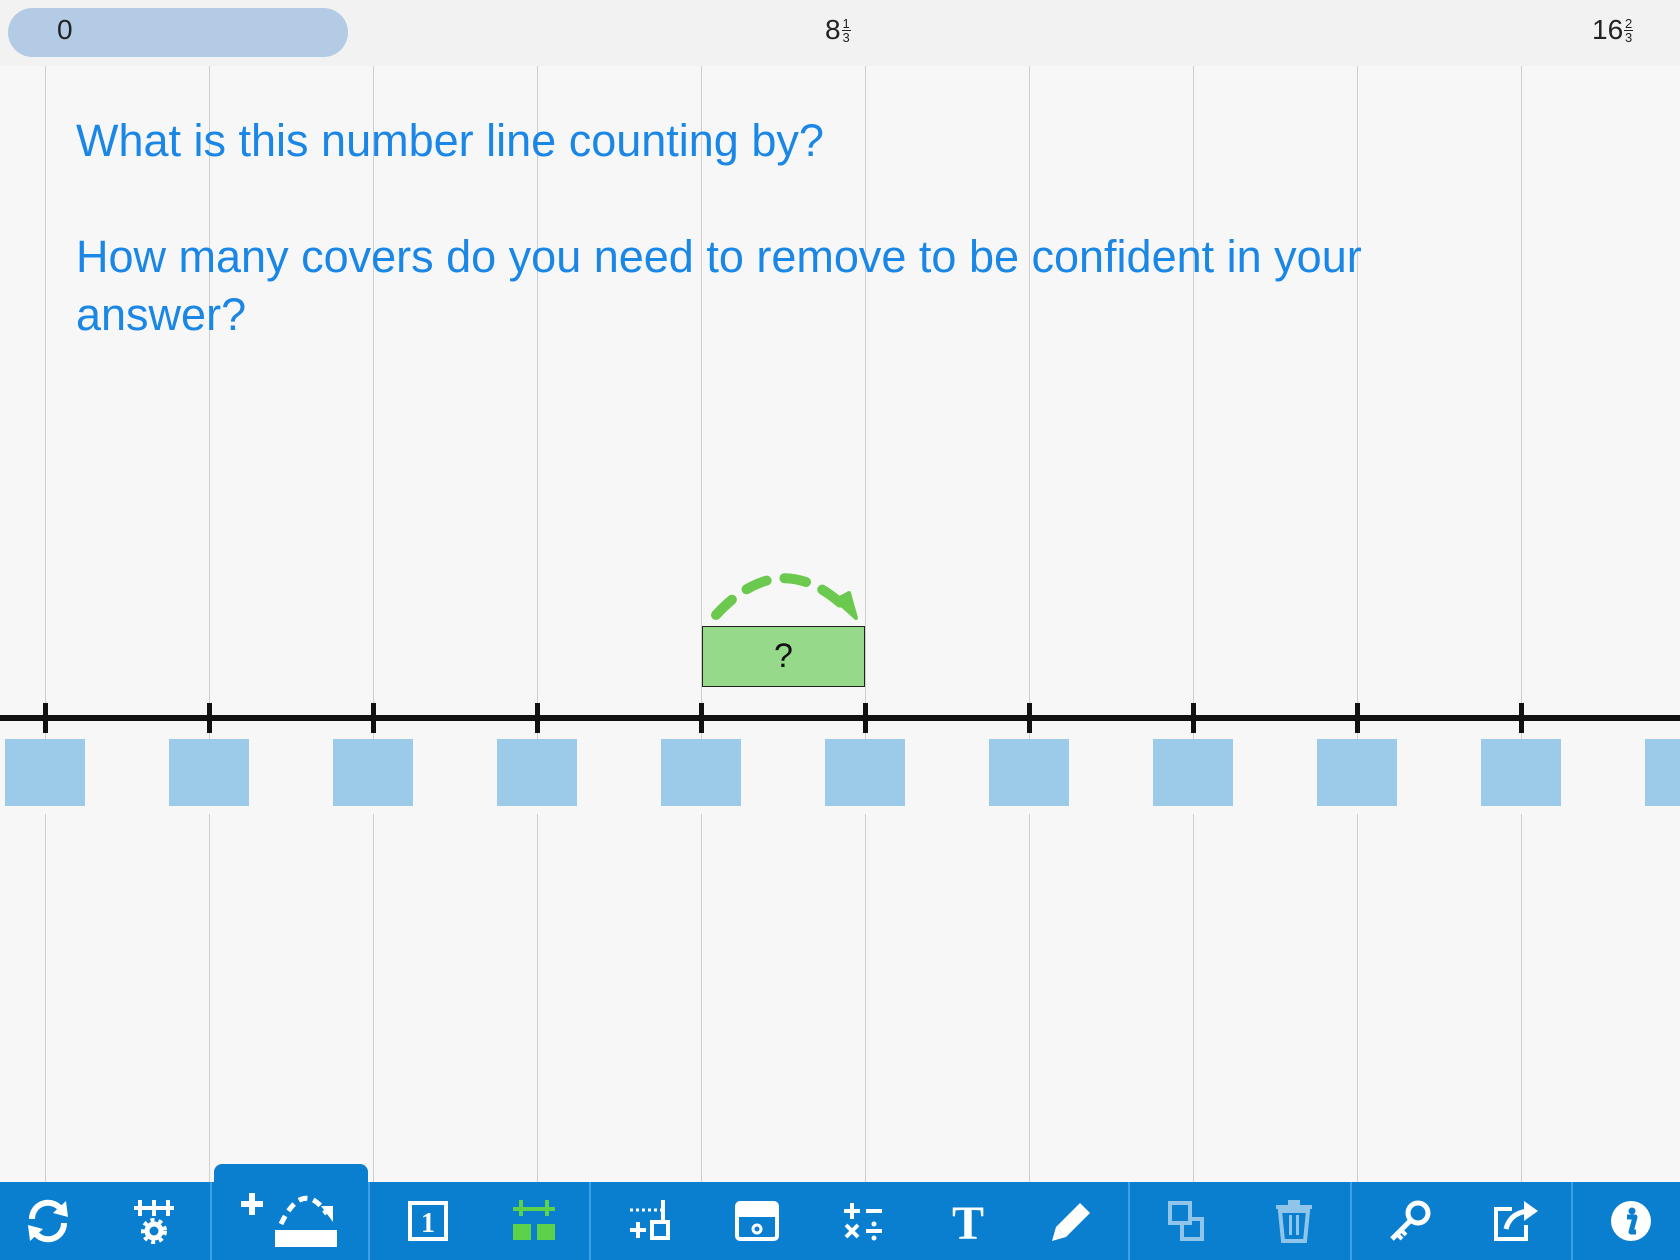  I want to click on key-button, so click(1410, 1221).